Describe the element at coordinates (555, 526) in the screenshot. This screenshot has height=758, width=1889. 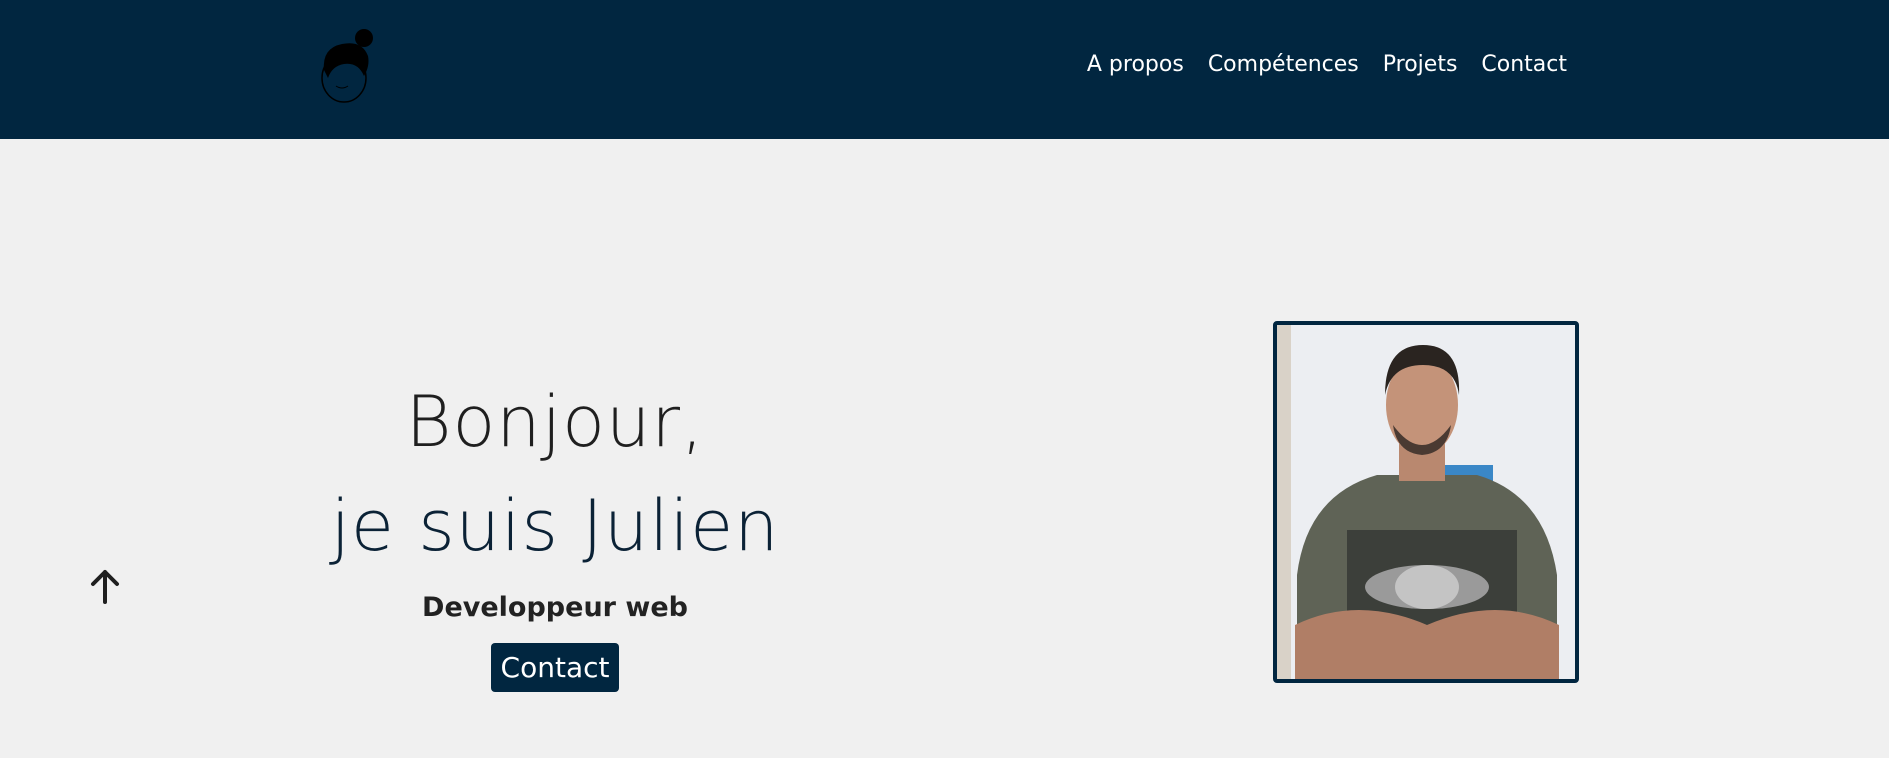
I see `hero-name: je suis Julien` at that location.